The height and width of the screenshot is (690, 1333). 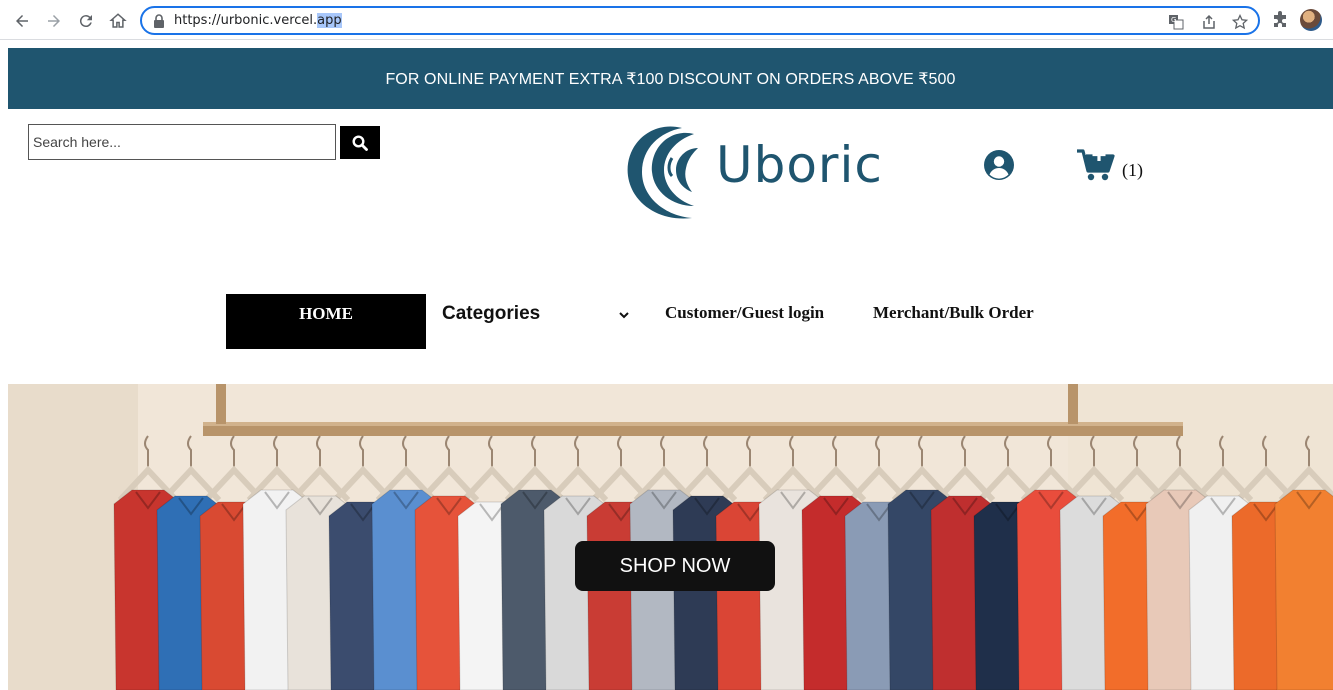 I want to click on categories-dropdown: Categories, so click(x=537, y=316).